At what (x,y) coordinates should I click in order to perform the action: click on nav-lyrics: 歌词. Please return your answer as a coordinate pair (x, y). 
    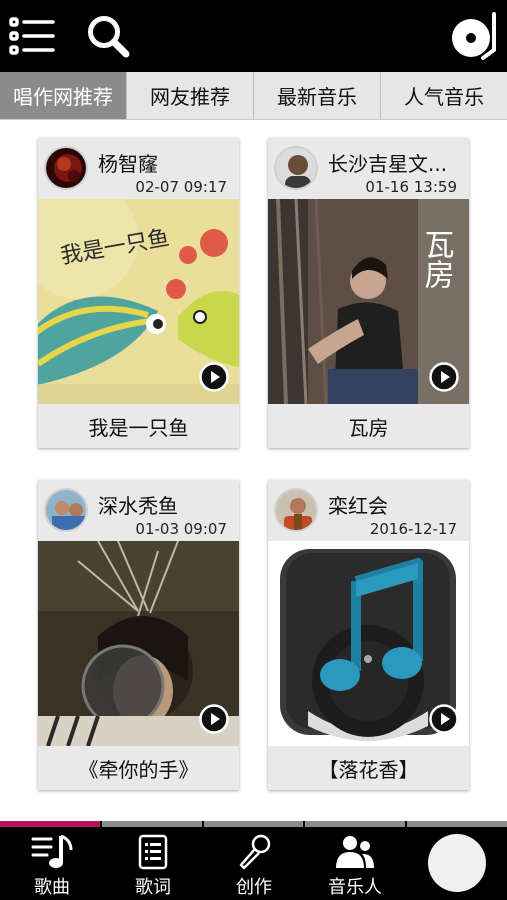
    Looking at the image, I should click on (153, 863).